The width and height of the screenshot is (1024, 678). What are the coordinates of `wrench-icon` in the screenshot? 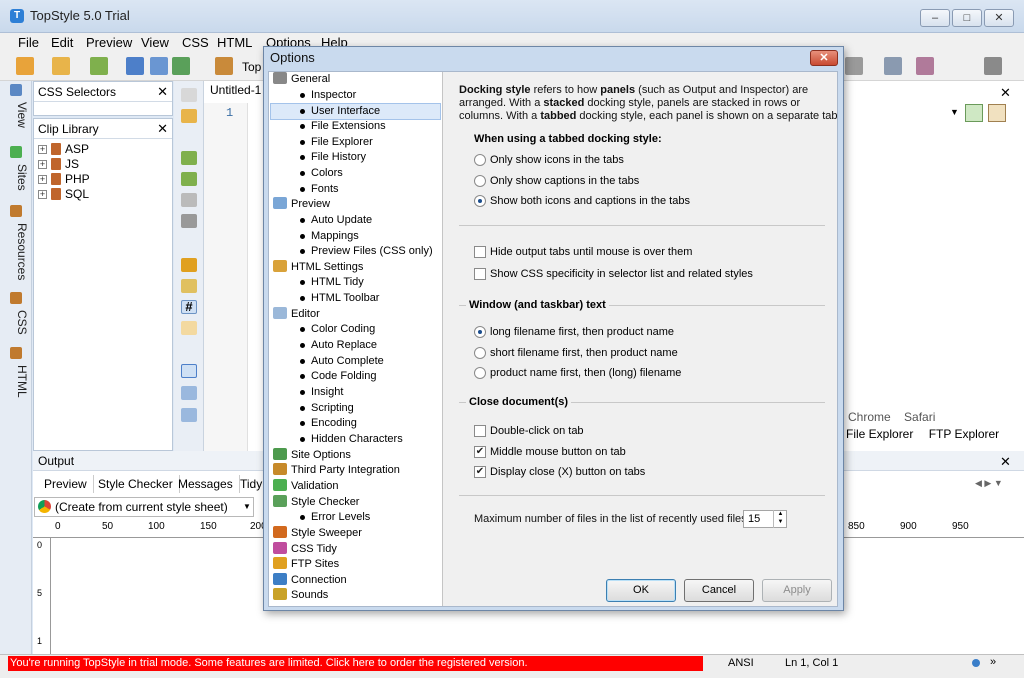 It's located at (993, 66).